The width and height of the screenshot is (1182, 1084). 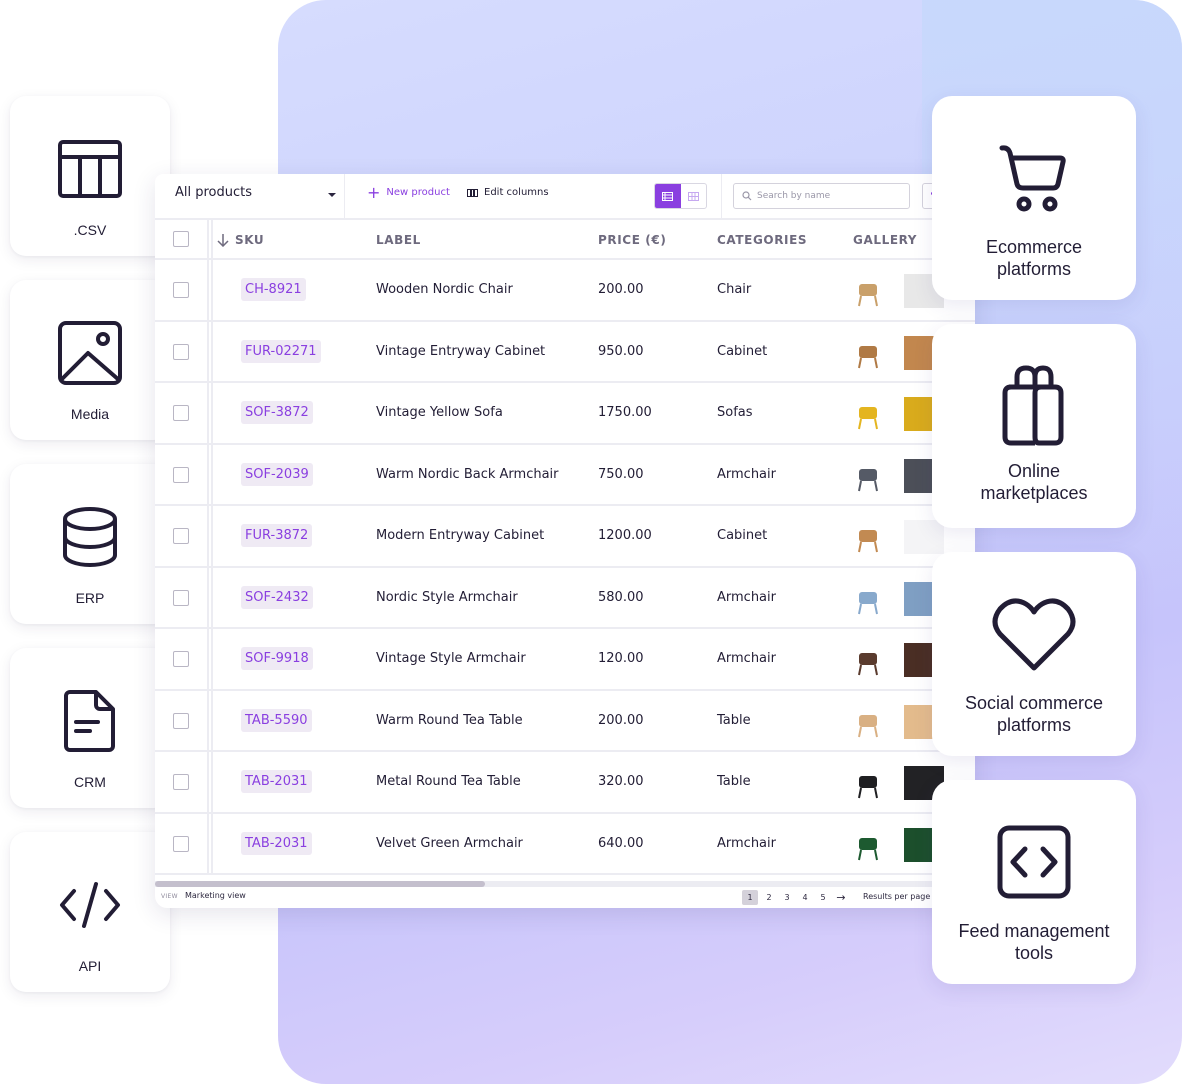 I want to click on product-label: Metal Round Tea Table, so click(x=448, y=781).